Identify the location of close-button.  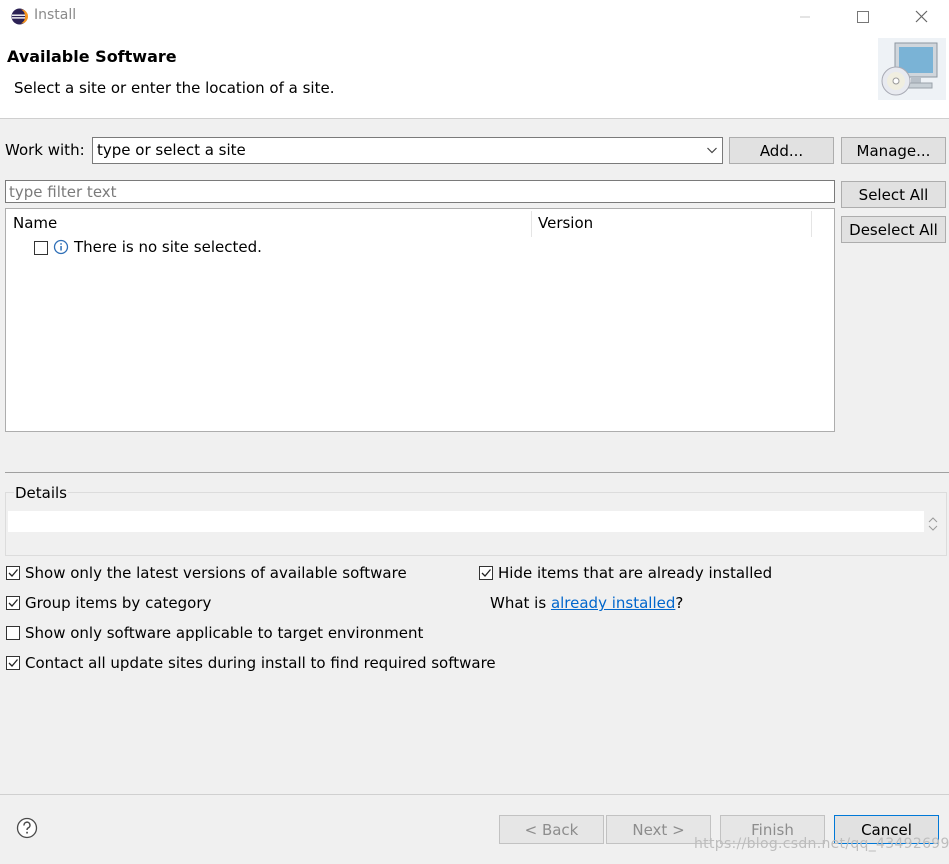
(921, 16).